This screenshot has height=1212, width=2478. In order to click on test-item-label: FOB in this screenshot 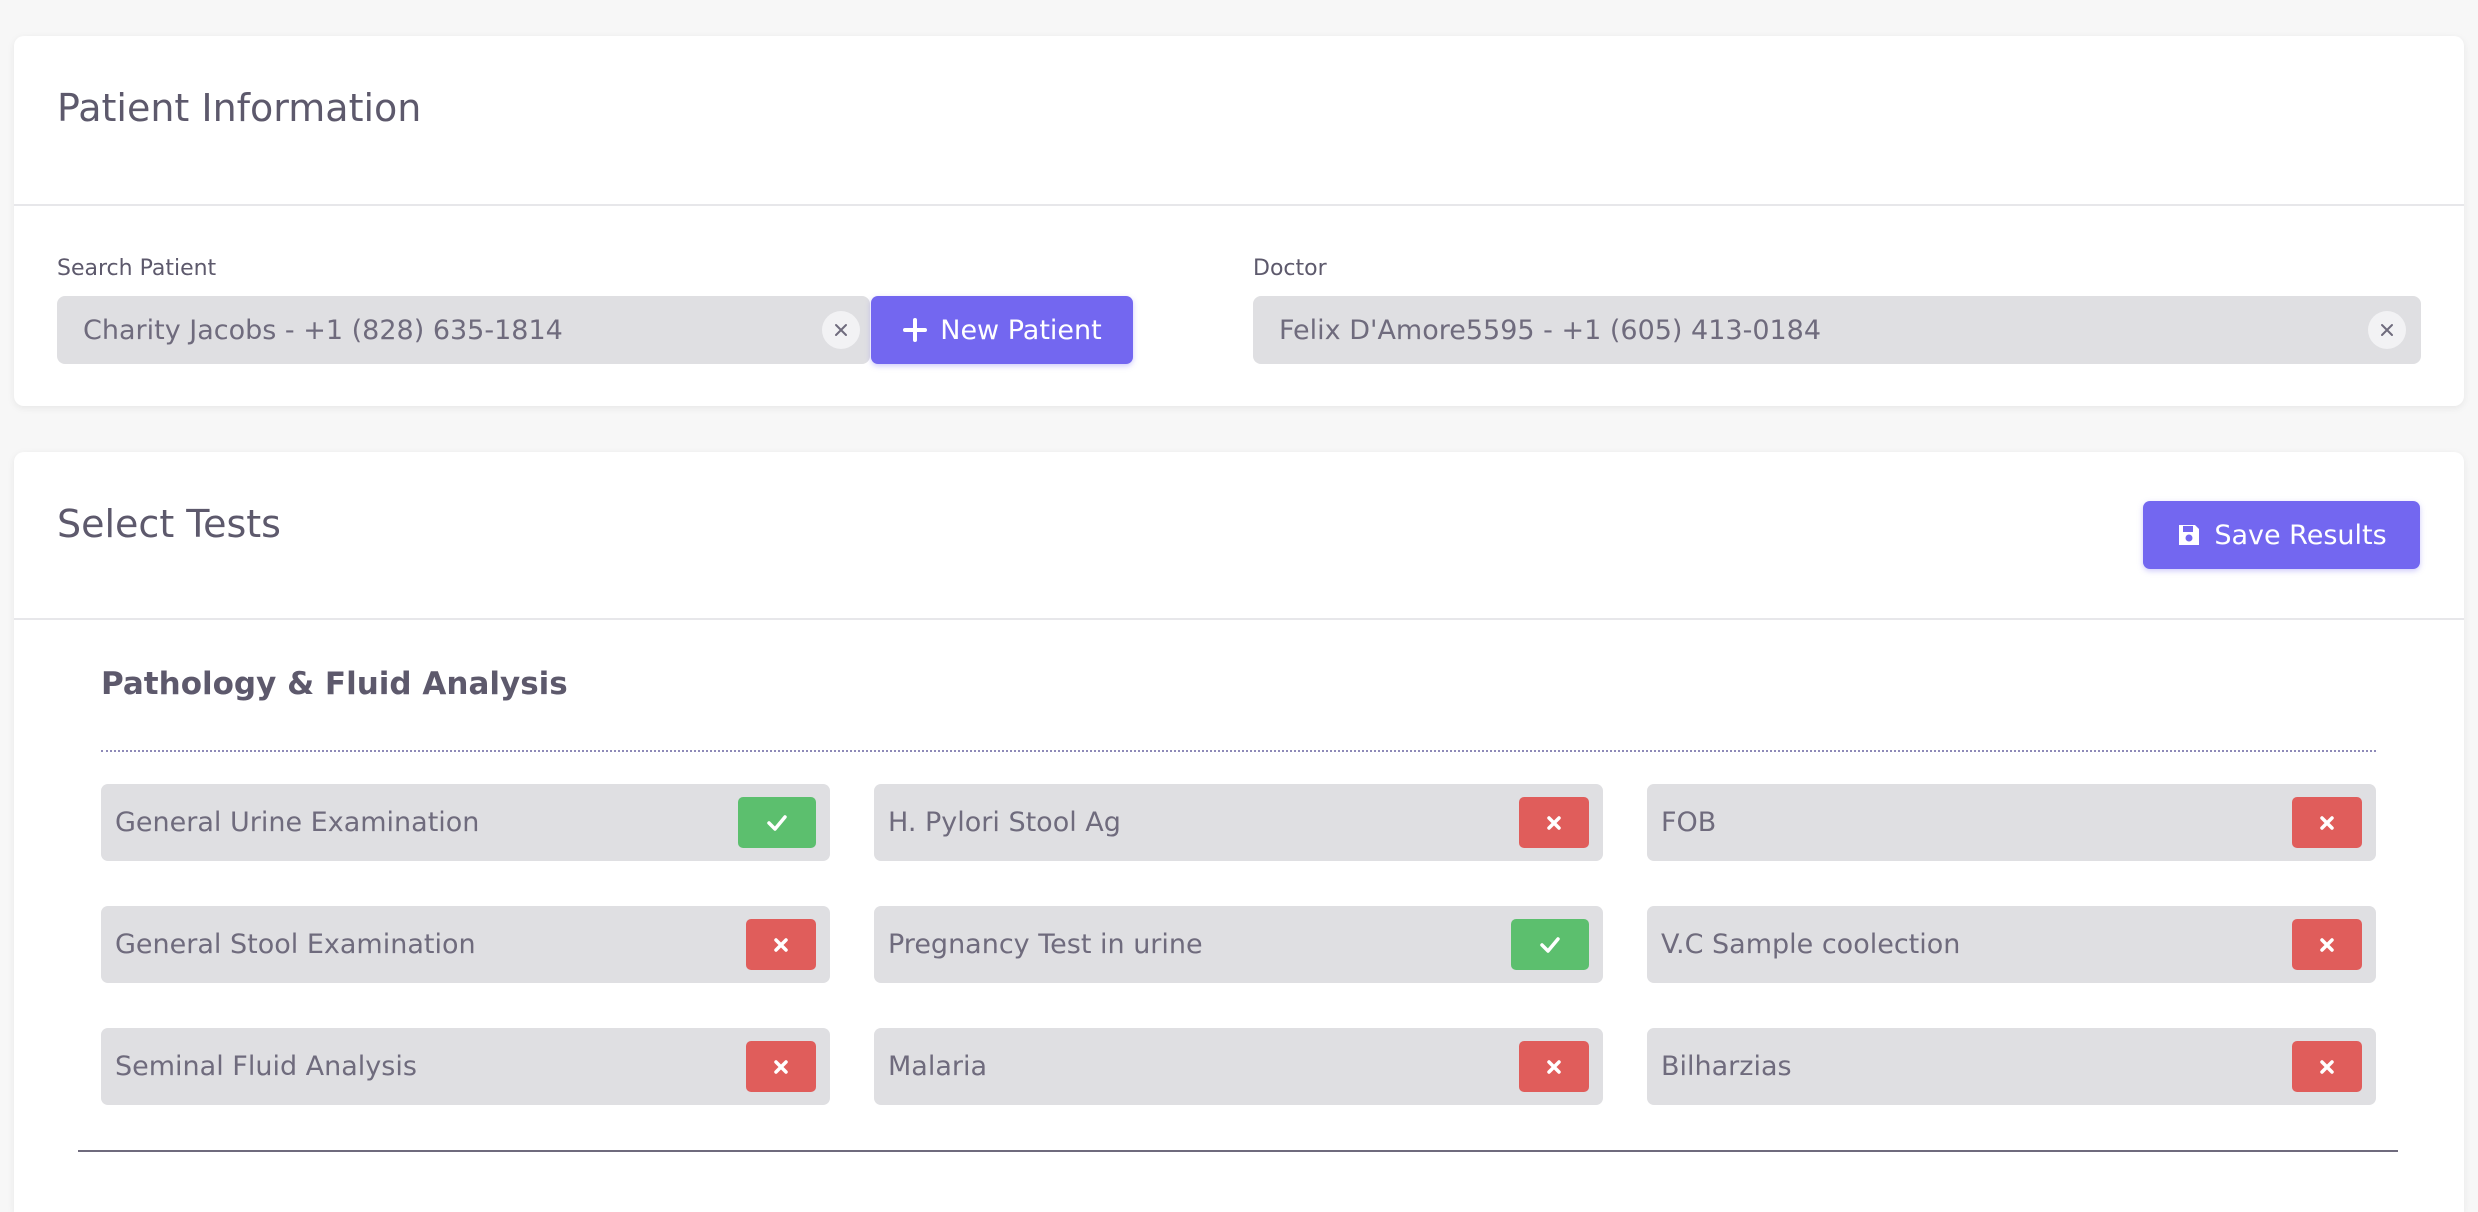, I will do `click(1689, 822)`.